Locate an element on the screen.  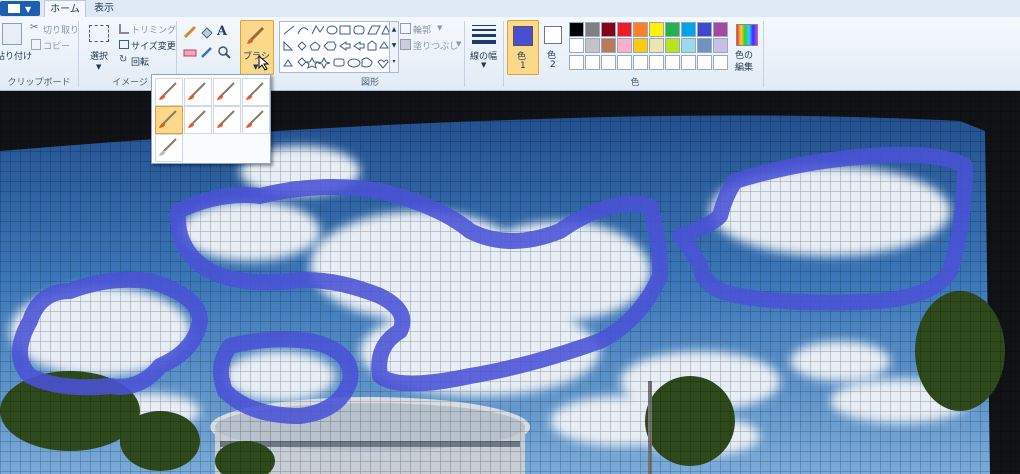
tab-view: 表示 is located at coordinates (104, 8).